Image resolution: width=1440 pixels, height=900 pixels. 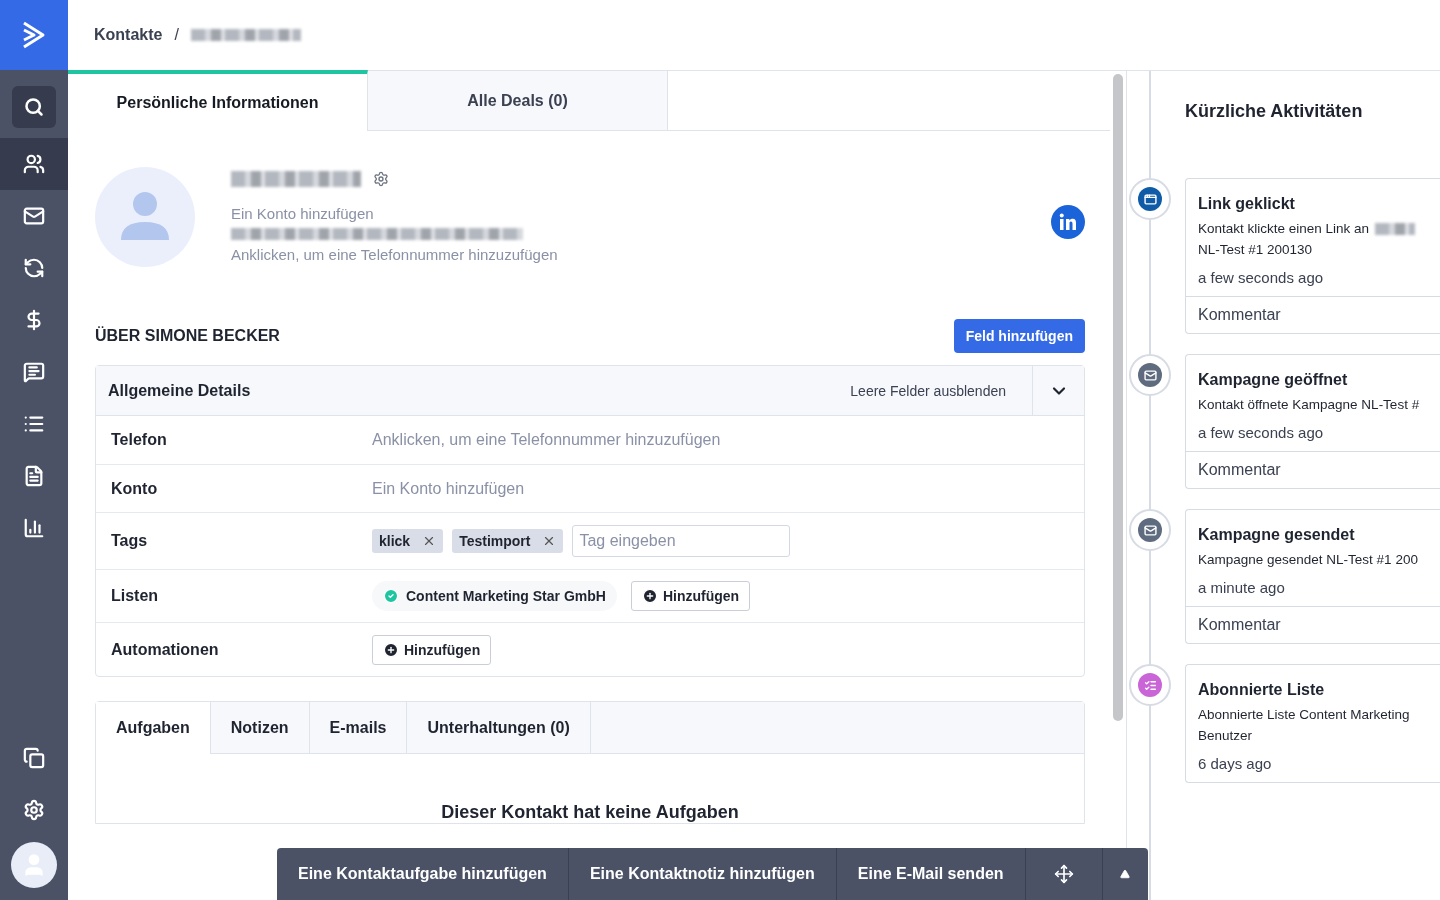 What do you see at coordinates (518, 100) in the screenshot?
I see `tab: Alle Deals (0)` at bounding box center [518, 100].